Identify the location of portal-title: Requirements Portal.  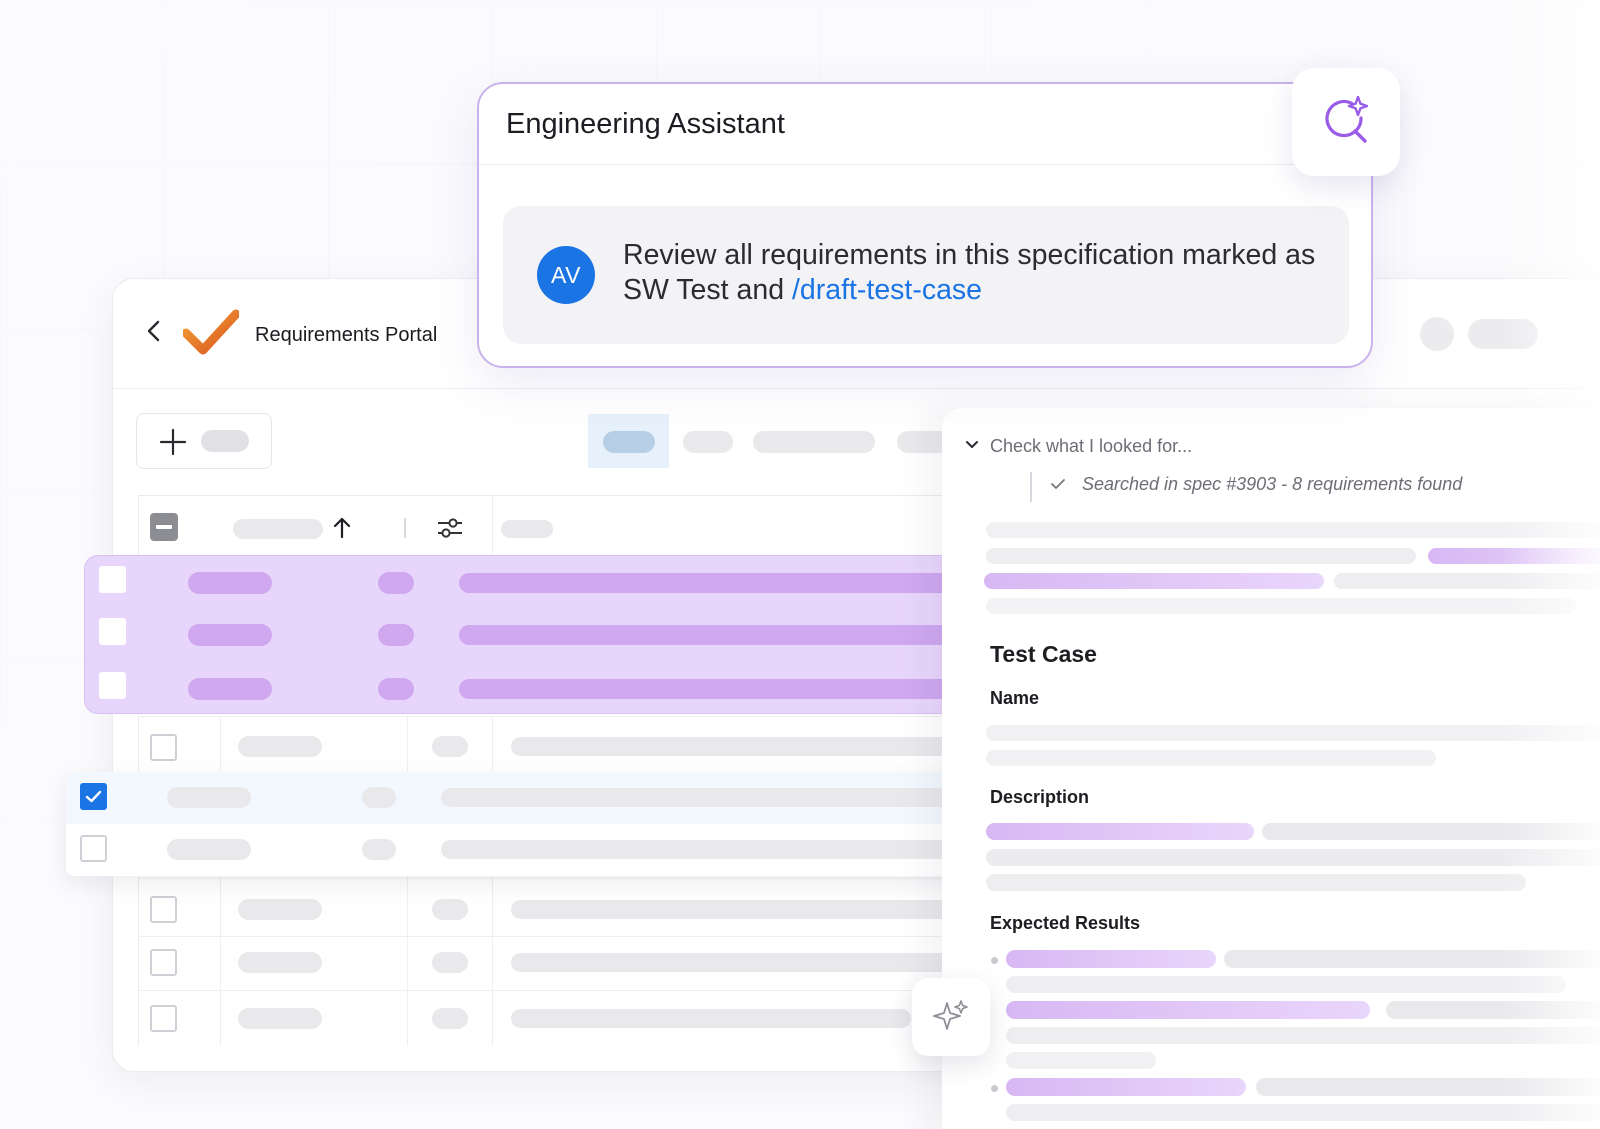
(346, 335).